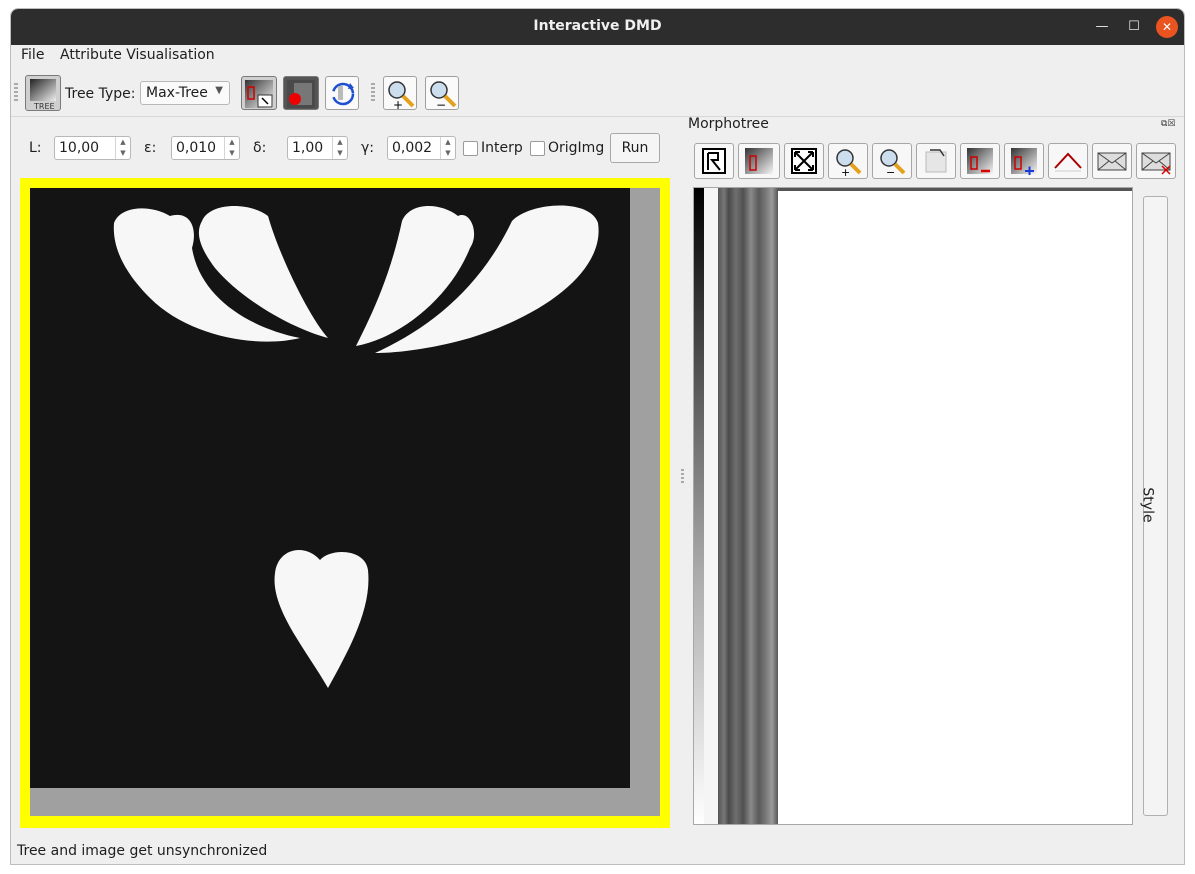  Describe the element at coordinates (470, 148) in the screenshot. I see `interp-checkbox` at that location.